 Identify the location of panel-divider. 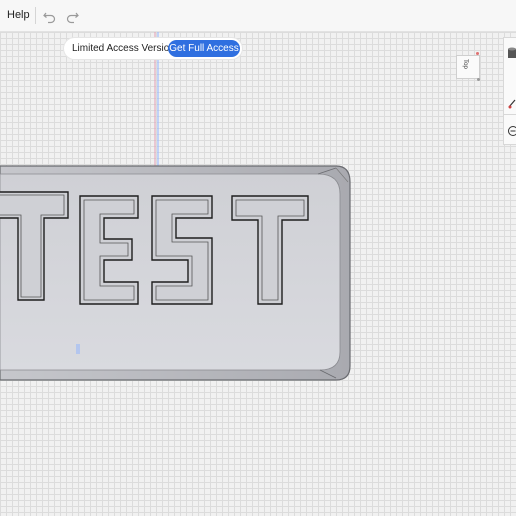
(510, 114).